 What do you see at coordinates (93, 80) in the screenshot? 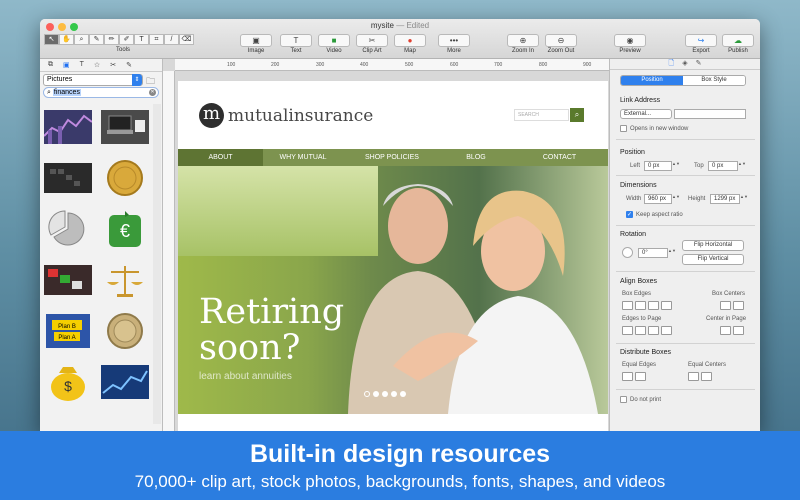
I see `category-select: Pictures ⇕` at bounding box center [93, 80].